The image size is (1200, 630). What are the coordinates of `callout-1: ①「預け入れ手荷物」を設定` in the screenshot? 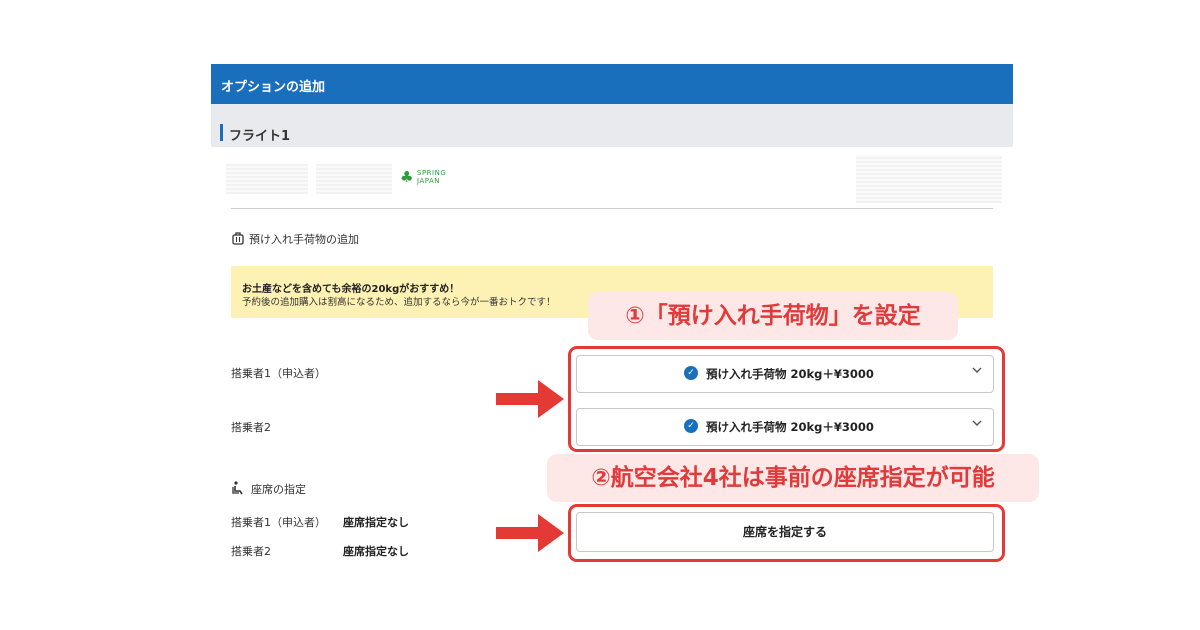 It's located at (773, 316).